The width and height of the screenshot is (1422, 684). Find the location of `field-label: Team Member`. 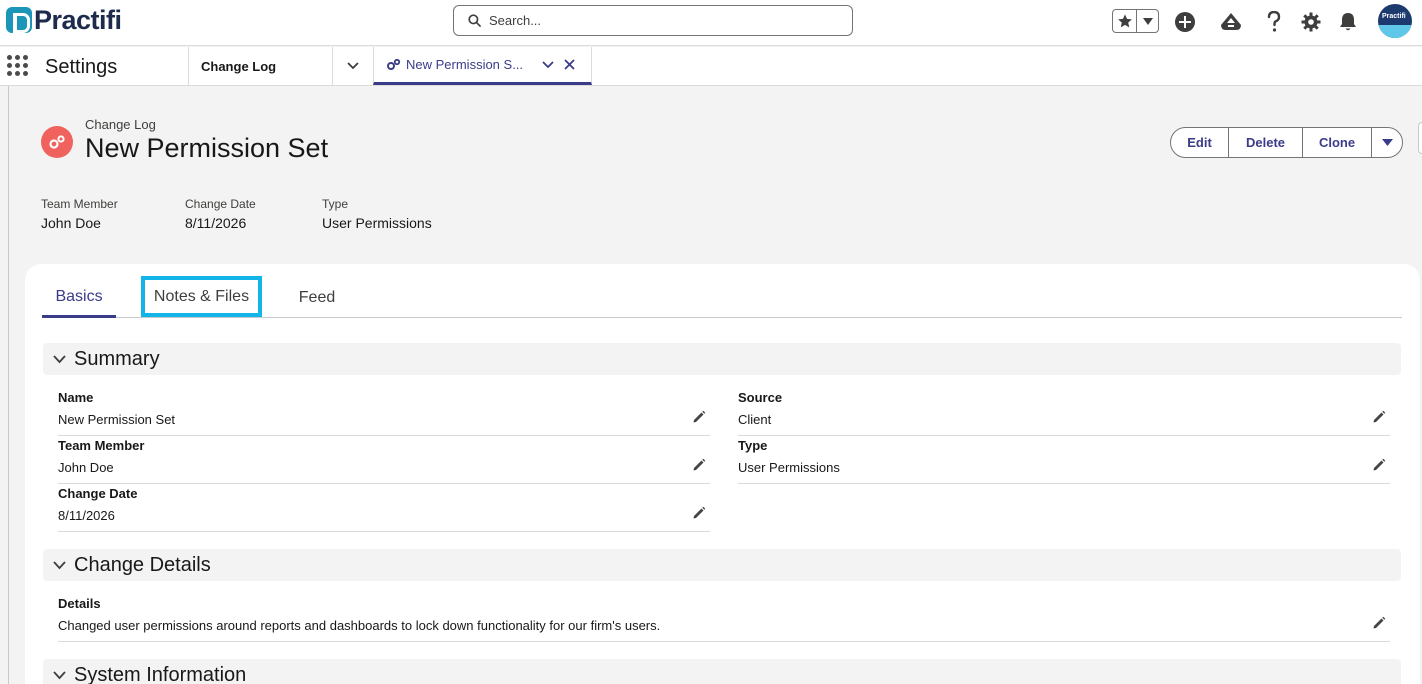

field-label: Team Member is located at coordinates (101, 445).